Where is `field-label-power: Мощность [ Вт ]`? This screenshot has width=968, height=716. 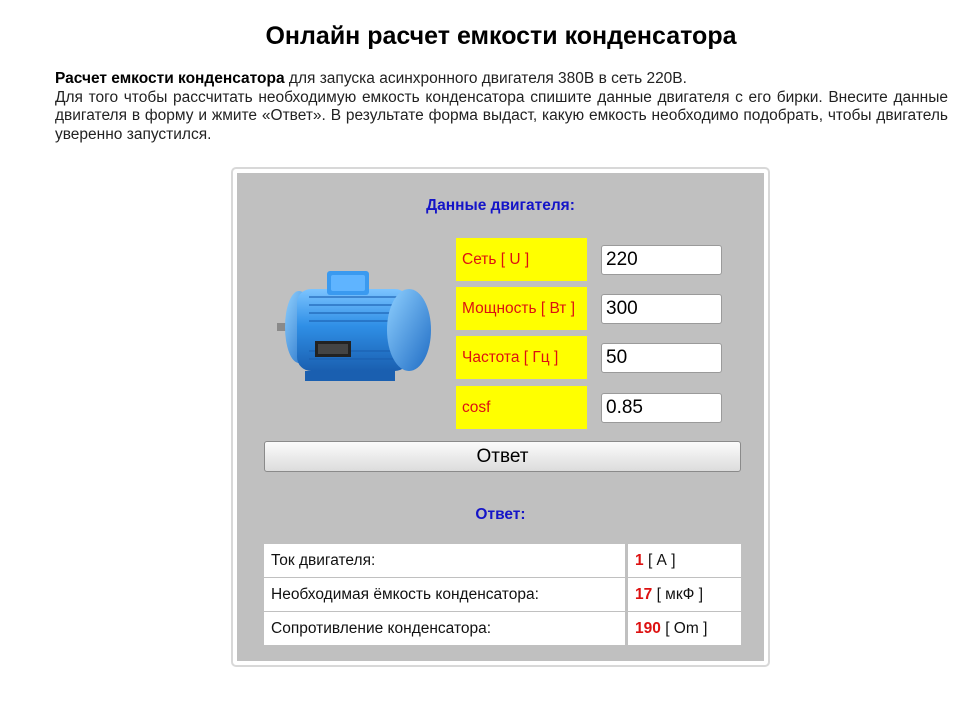 field-label-power: Мощность [ Вт ] is located at coordinates (521, 308).